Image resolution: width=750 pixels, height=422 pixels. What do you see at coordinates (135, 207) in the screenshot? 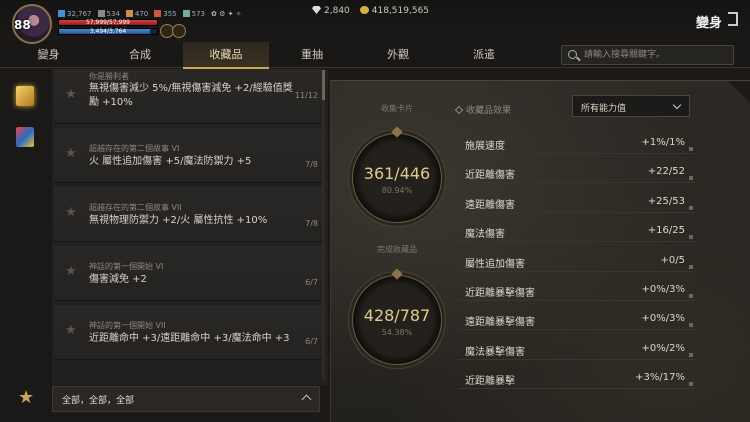
I see `collection-title: 超越存在的第二個故事 VII` at bounding box center [135, 207].